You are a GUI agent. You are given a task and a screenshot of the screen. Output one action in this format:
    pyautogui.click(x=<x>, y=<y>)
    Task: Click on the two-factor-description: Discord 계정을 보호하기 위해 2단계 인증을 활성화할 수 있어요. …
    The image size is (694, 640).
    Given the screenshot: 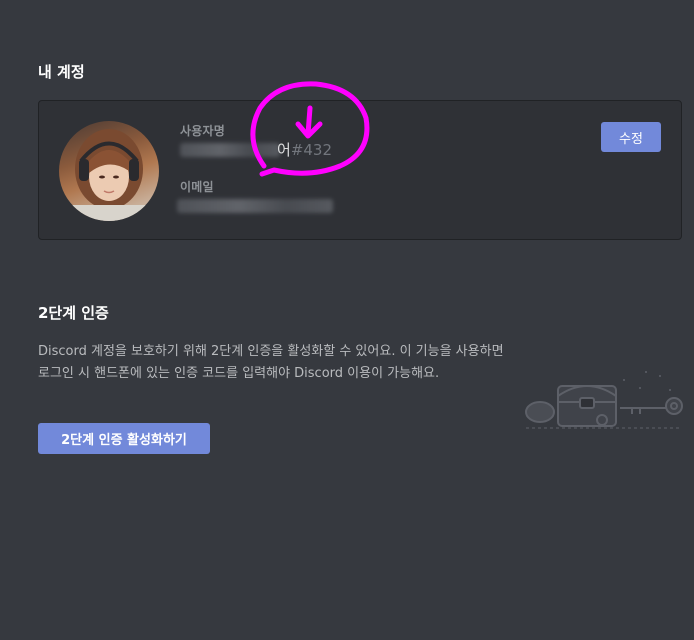 What is the action you would take?
    pyautogui.click(x=271, y=362)
    